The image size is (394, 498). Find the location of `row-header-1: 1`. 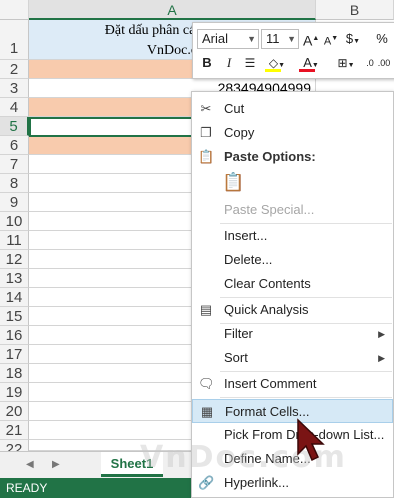

row-header-1: 1 is located at coordinates (14, 40).